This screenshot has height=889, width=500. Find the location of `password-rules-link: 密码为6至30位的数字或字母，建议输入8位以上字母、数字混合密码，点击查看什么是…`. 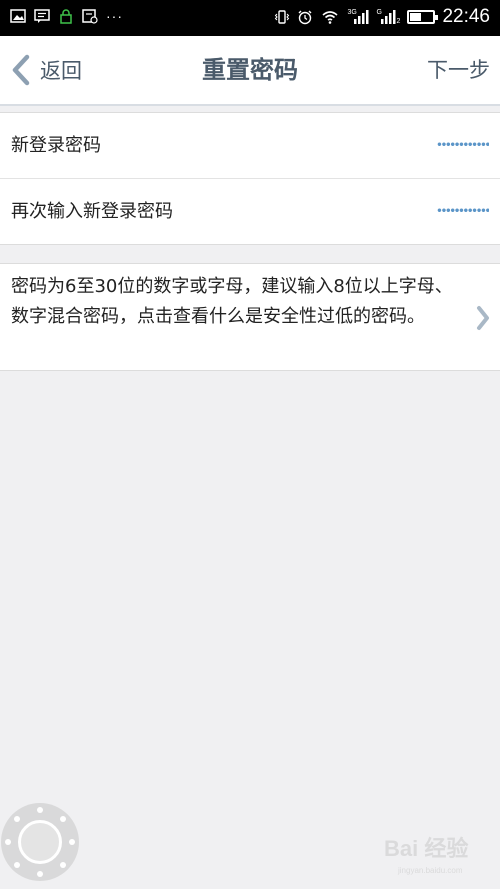

password-rules-link: 密码为6至30位的数字或字母，建议输入8位以上字母、数字混合密码，点击查看什么是… is located at coordinates (250, 317).